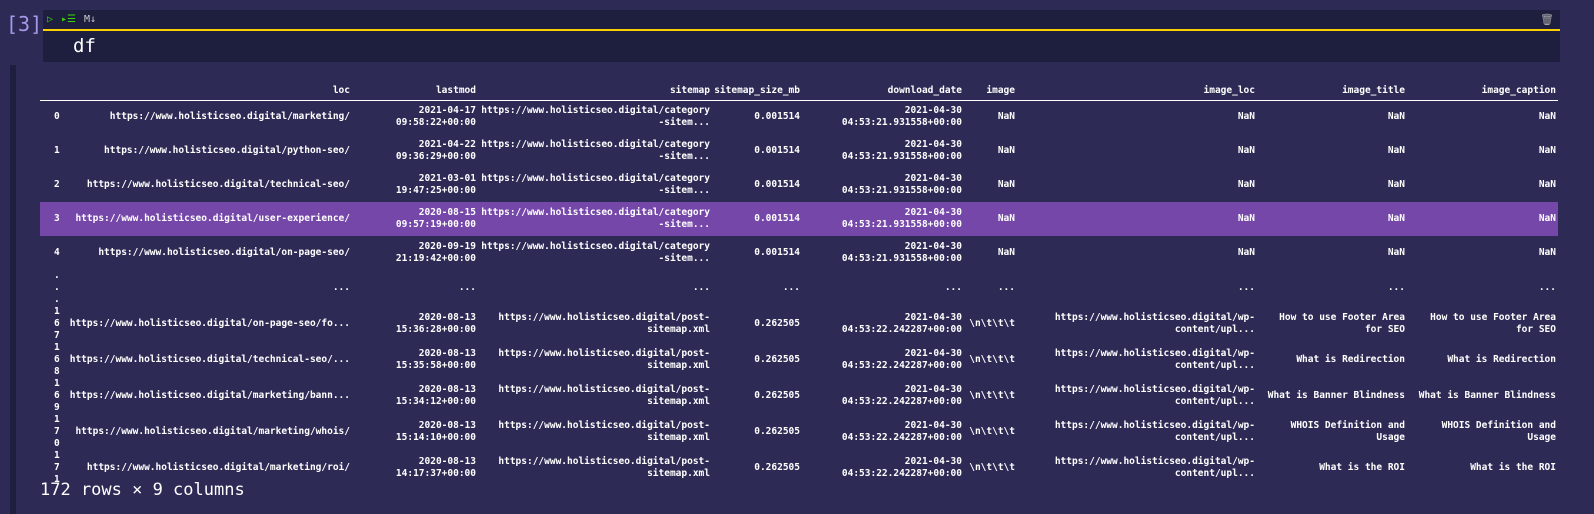  Describe the element at coordinates (435, 184) in the screenshot. I see `table-cell: 2021-03-01 19:47:25+00:00` at that location.